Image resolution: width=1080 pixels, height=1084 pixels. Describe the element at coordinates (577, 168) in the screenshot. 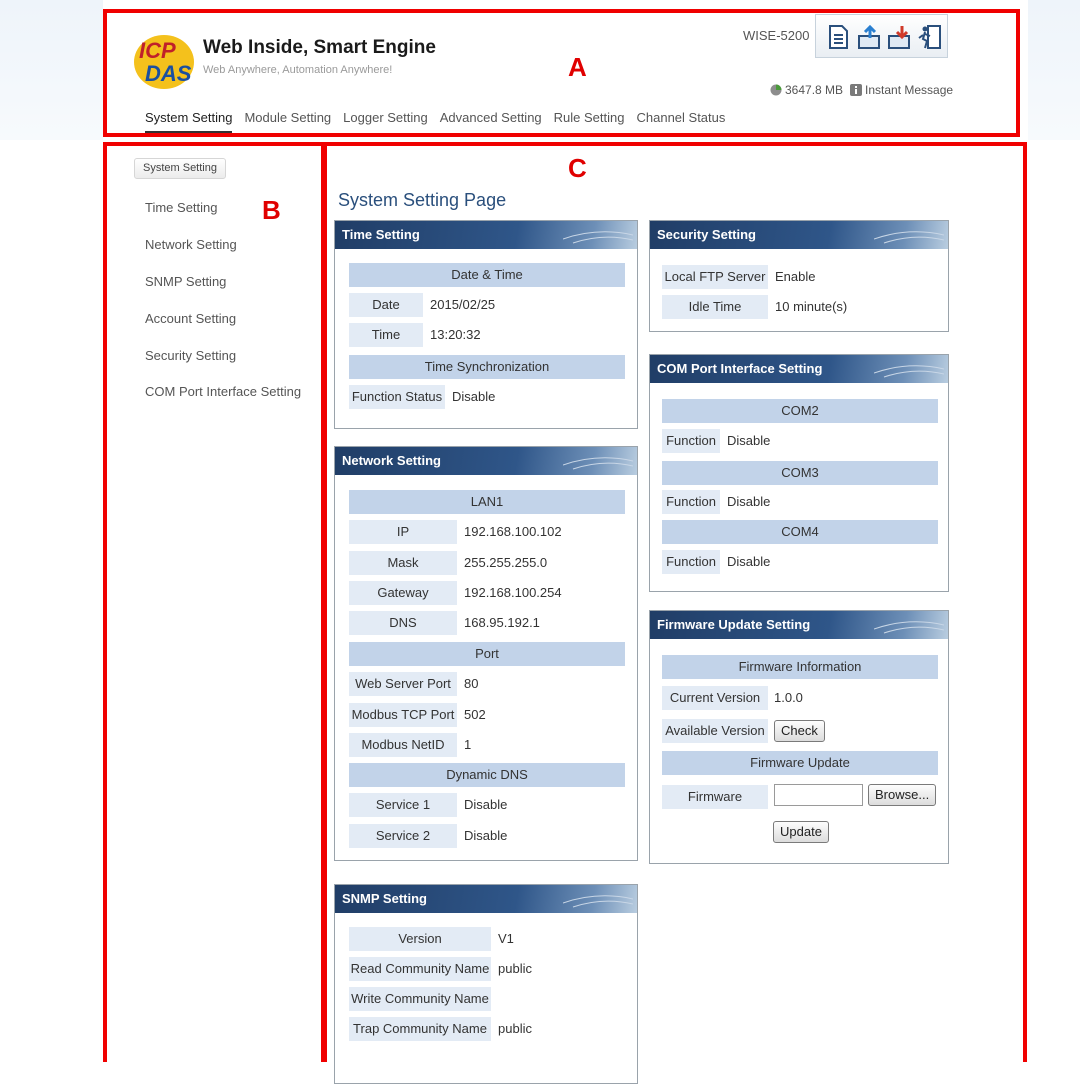

I see `annotation-label-c: C` at that location.